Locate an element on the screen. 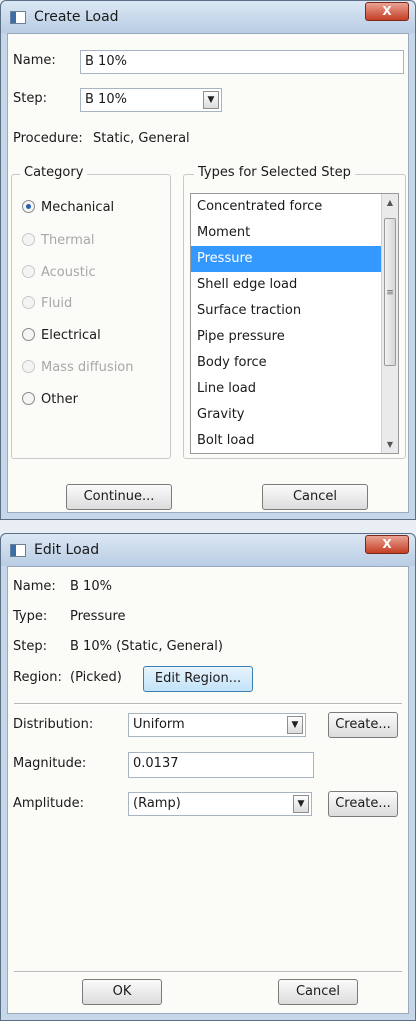  radio-other: Other is located at coordinates (50, 402).